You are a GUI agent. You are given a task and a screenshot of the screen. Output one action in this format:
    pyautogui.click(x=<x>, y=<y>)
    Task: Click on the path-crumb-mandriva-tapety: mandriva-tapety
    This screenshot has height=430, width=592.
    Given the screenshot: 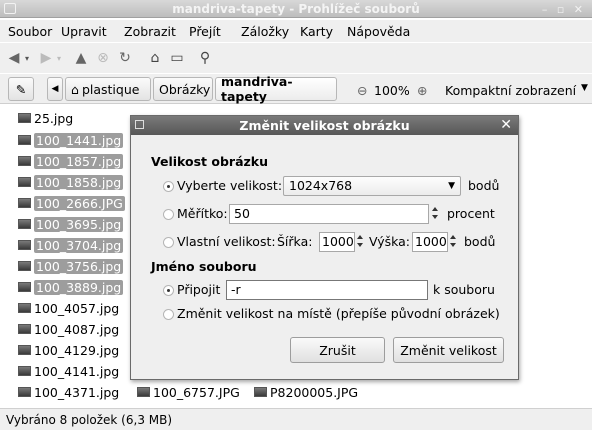 What is the action you would take?
    pyautogui.click(x=276, y=89)
    